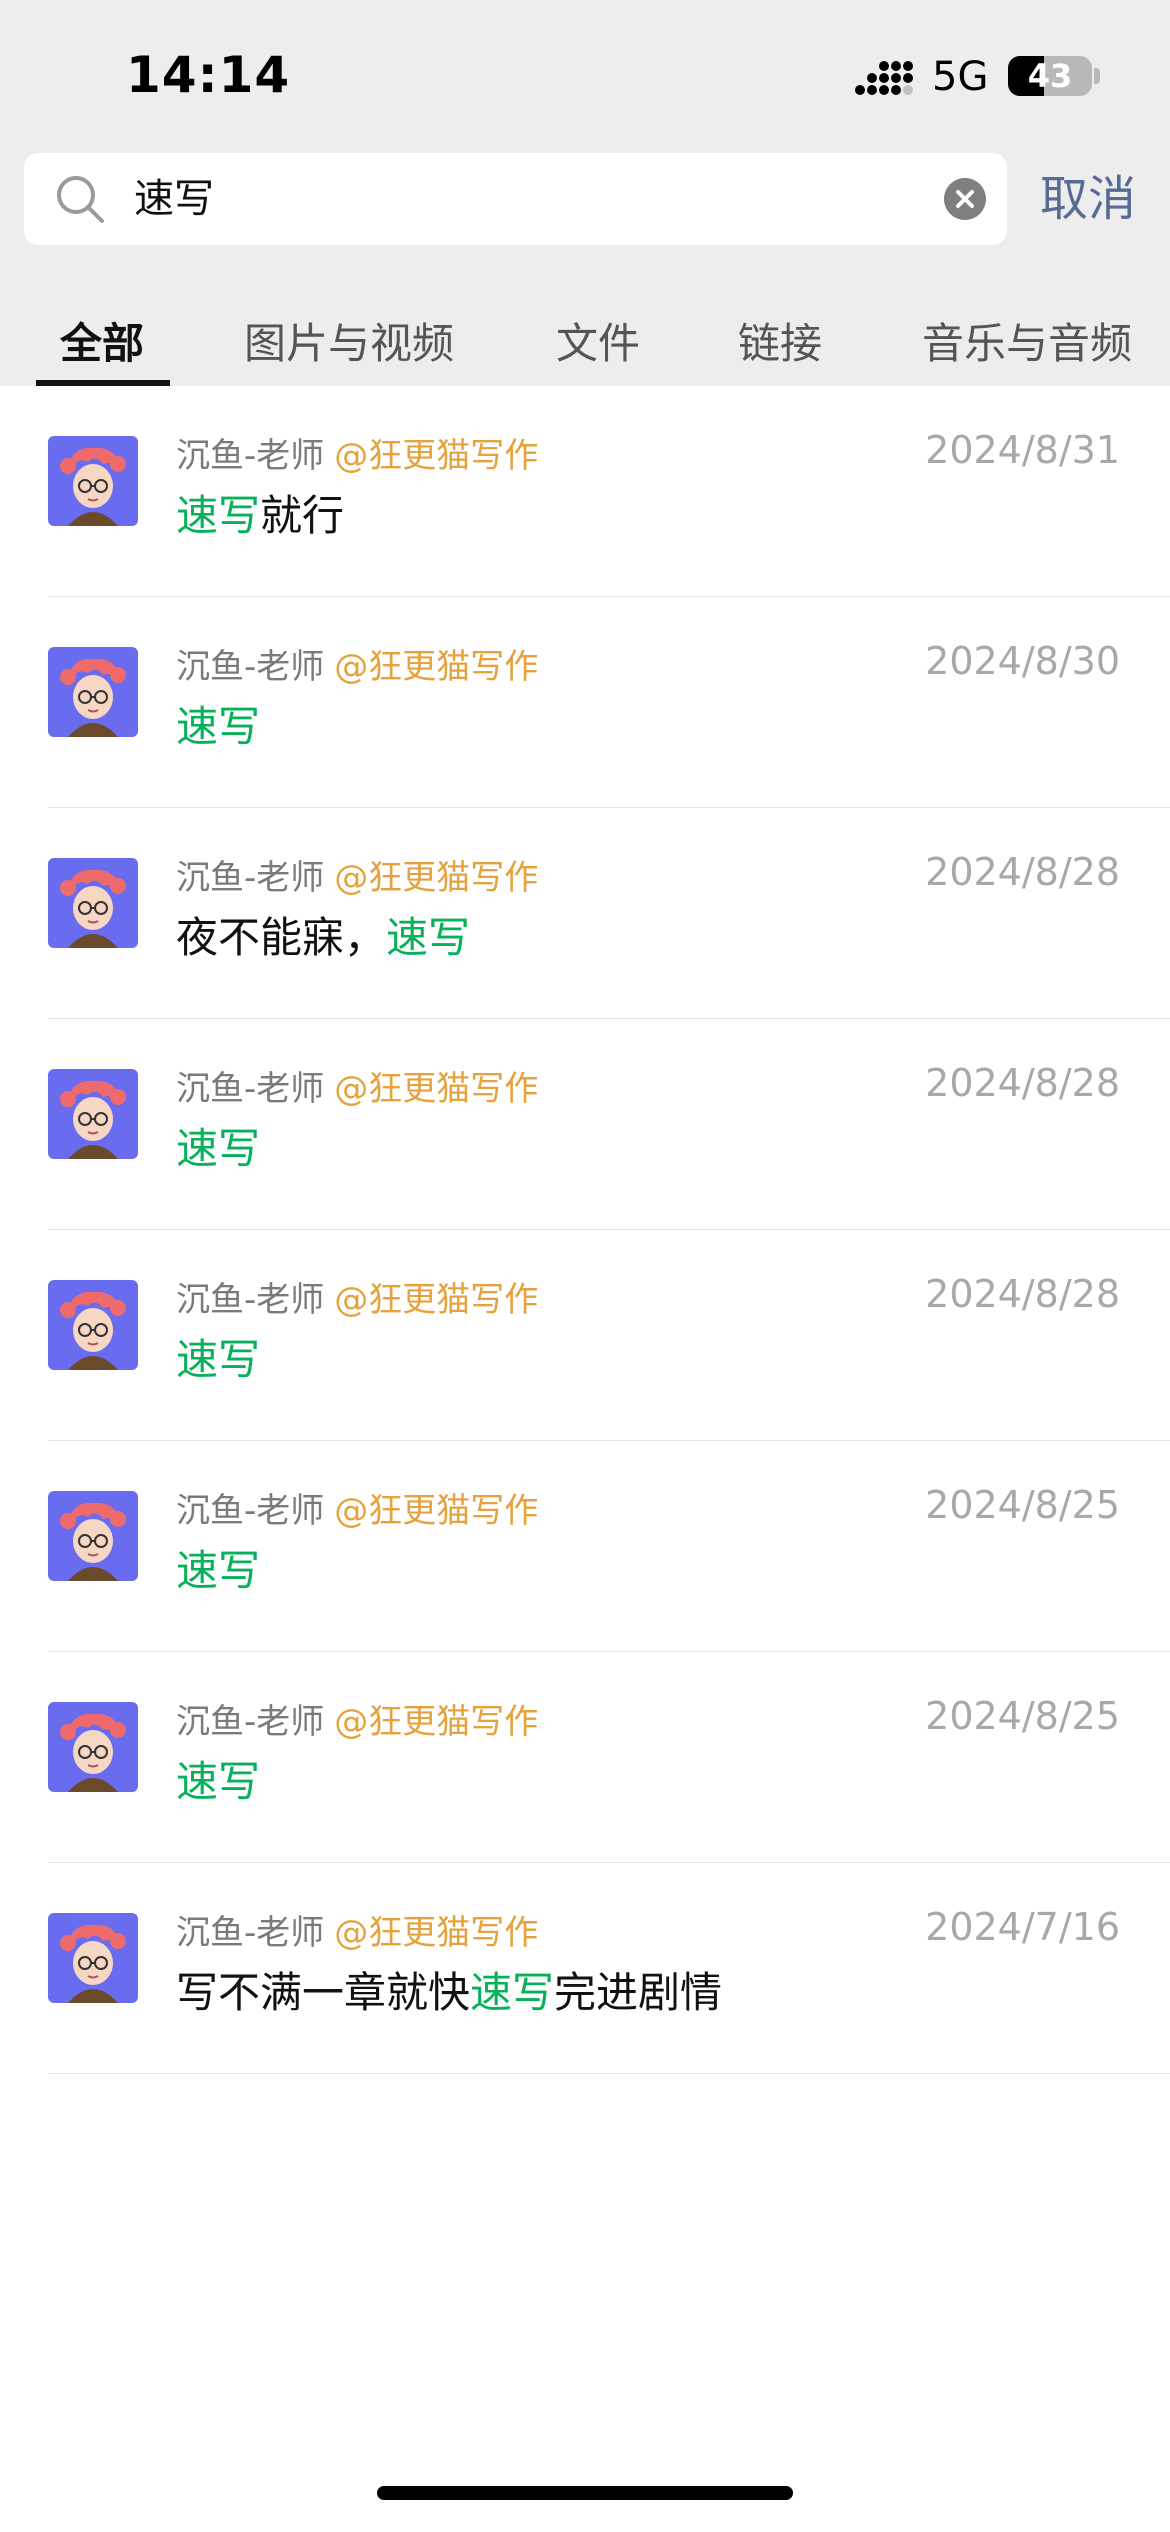  What do you see at coordinates (884, 78) in the screenshot?
I see `signal-icon` at bounding box center [884, 78].